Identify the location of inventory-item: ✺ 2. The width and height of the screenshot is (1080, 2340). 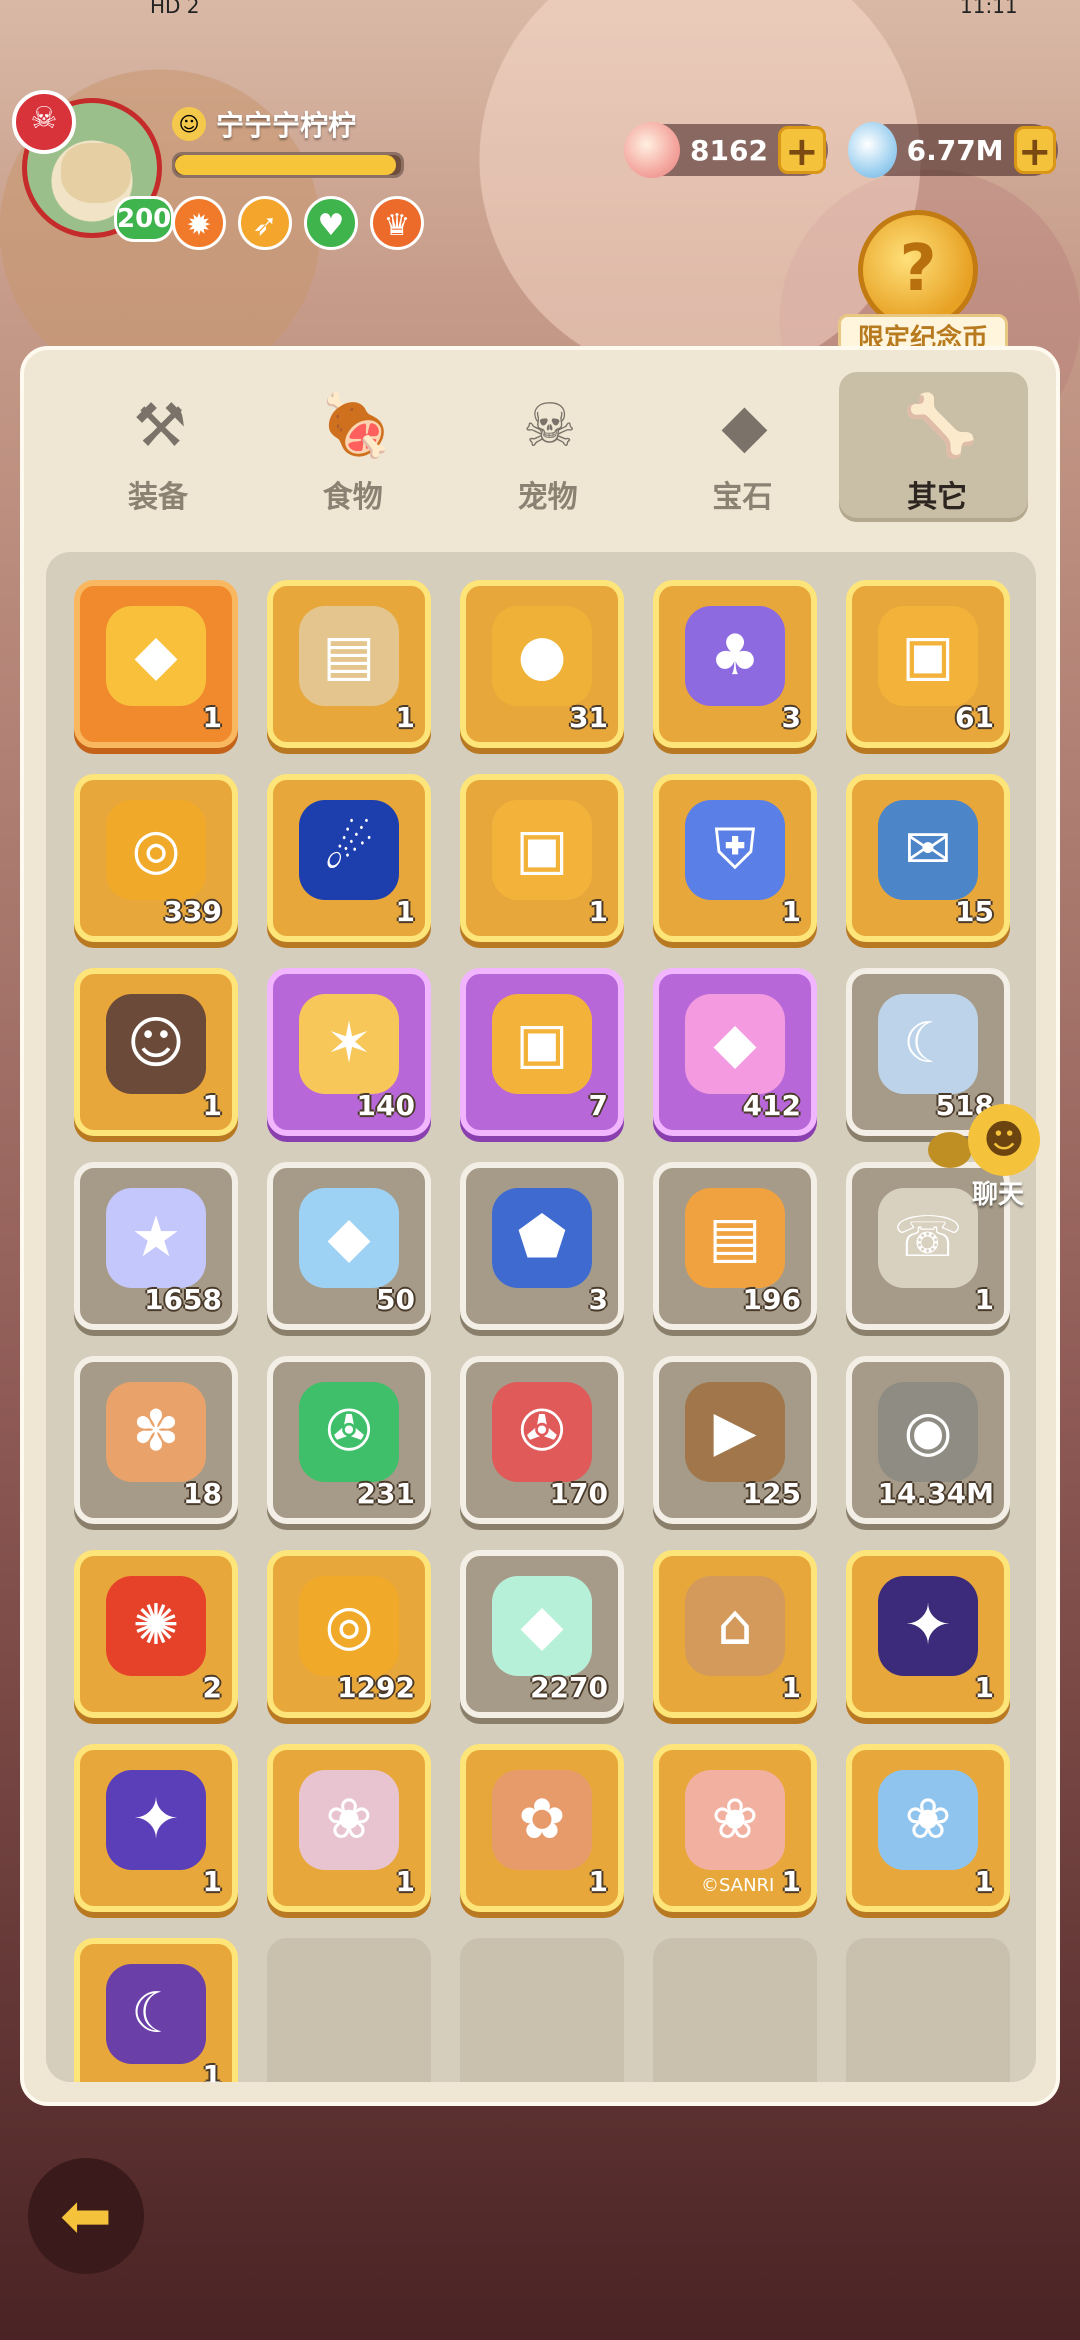
(156, 1634).